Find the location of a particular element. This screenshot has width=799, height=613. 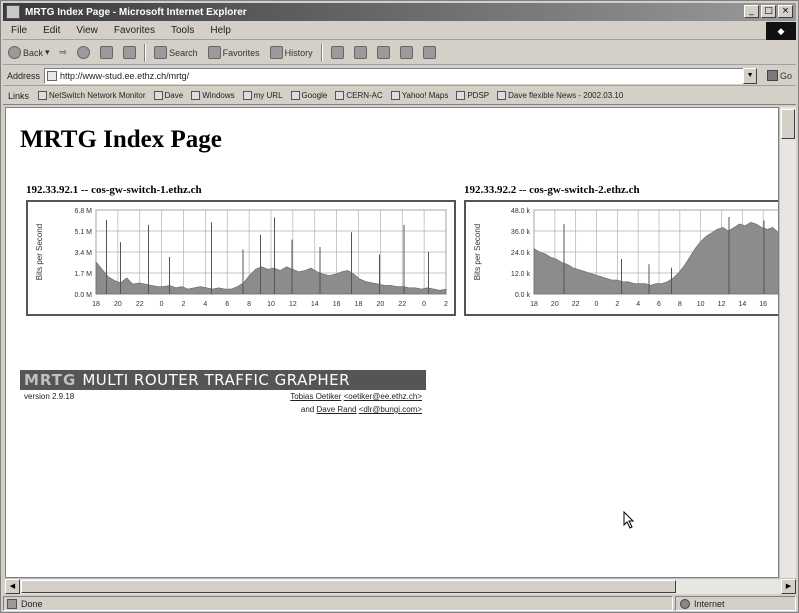

x-tick-label: 20 is located at coordinates (118, 304).